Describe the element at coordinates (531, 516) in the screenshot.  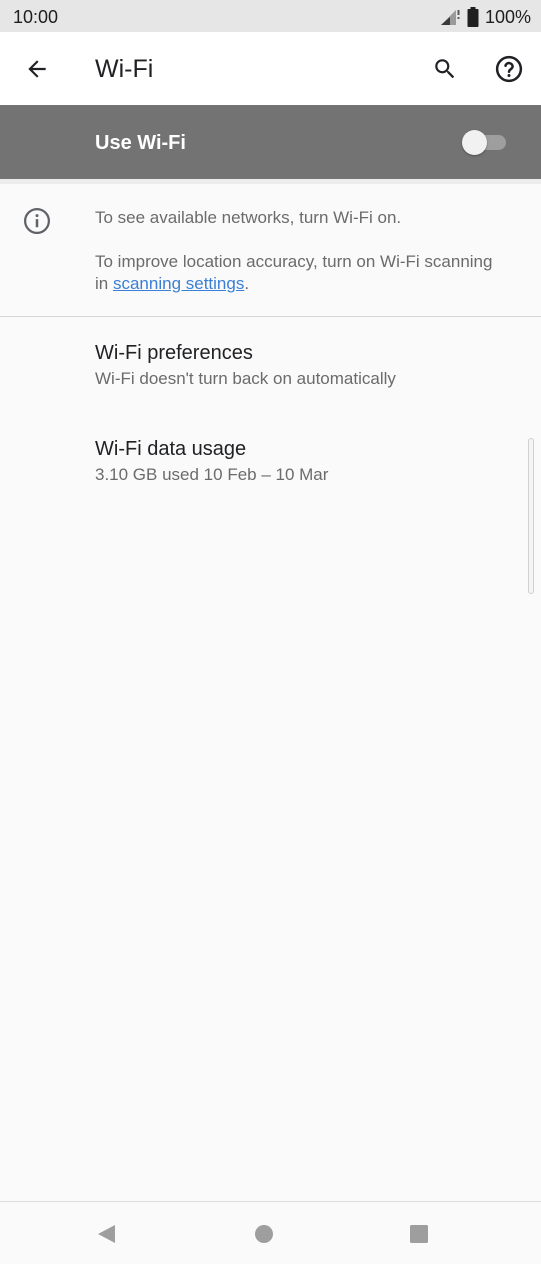
I see `scrollbar` at that location.